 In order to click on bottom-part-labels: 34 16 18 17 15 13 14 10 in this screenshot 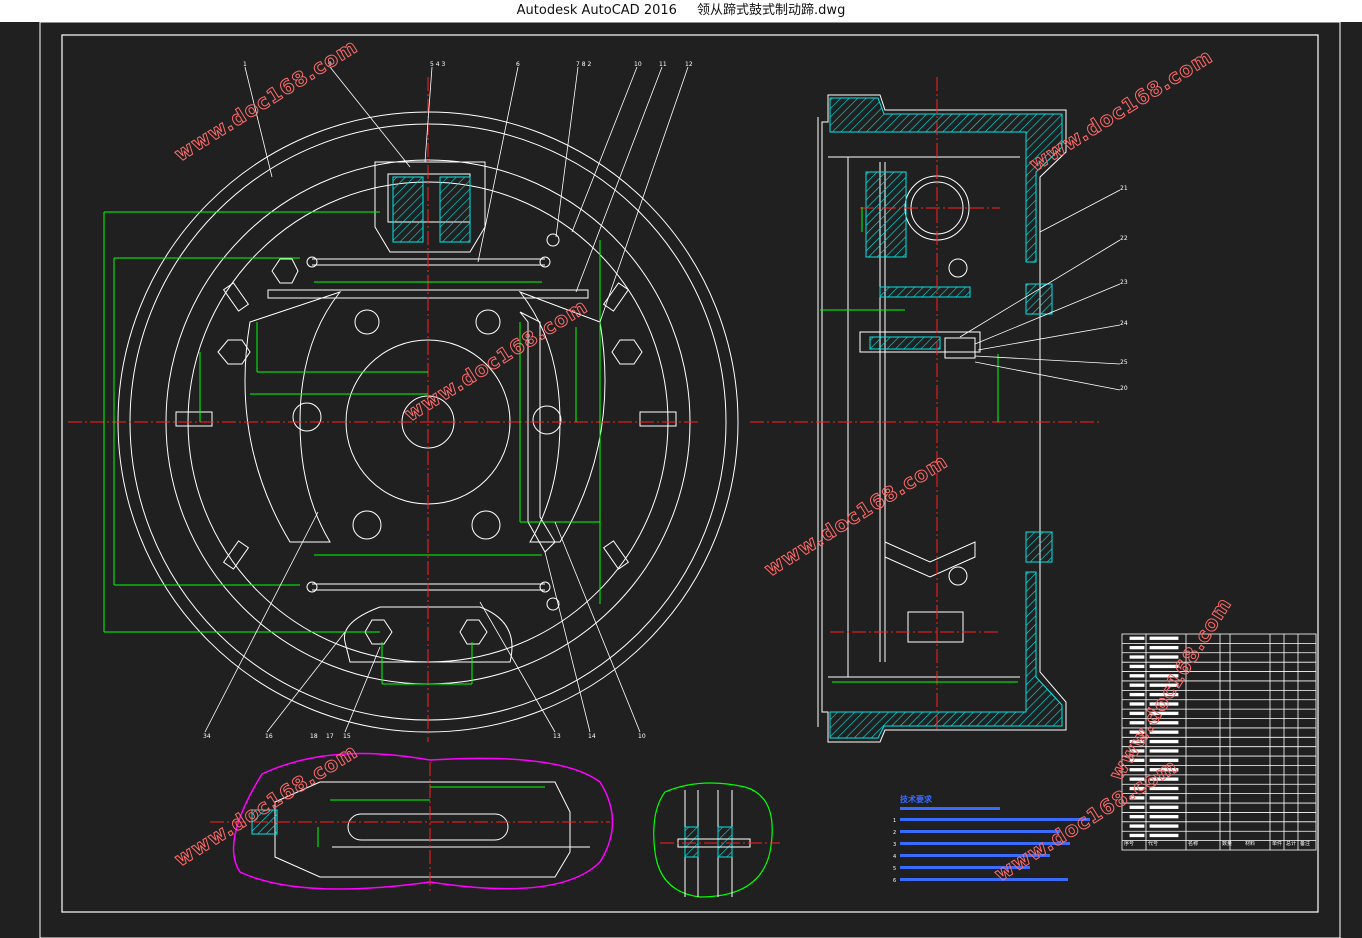, I will do `click(424, 736)`.